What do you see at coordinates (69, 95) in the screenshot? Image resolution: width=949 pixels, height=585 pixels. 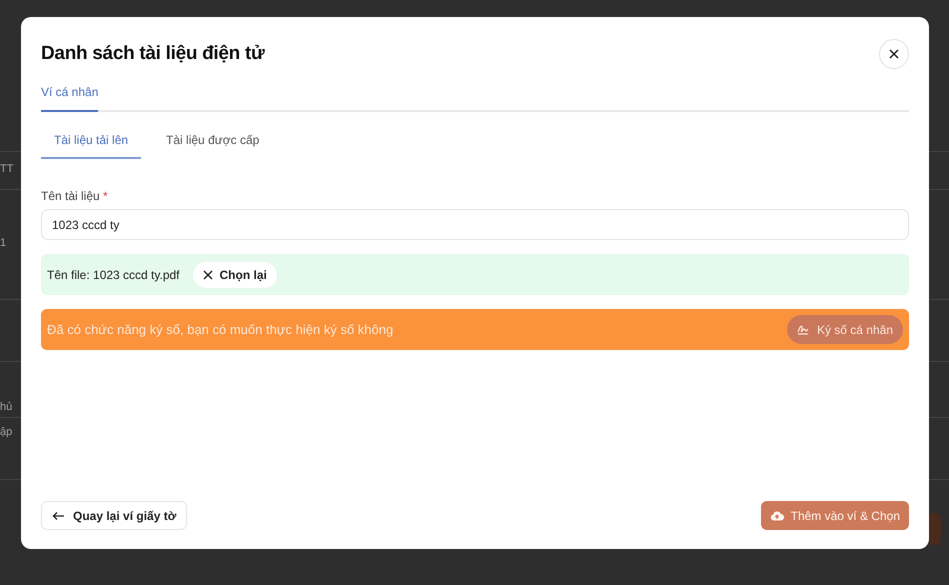 I see `tab: Ví cá nhân` at bounding box center [69, 95].